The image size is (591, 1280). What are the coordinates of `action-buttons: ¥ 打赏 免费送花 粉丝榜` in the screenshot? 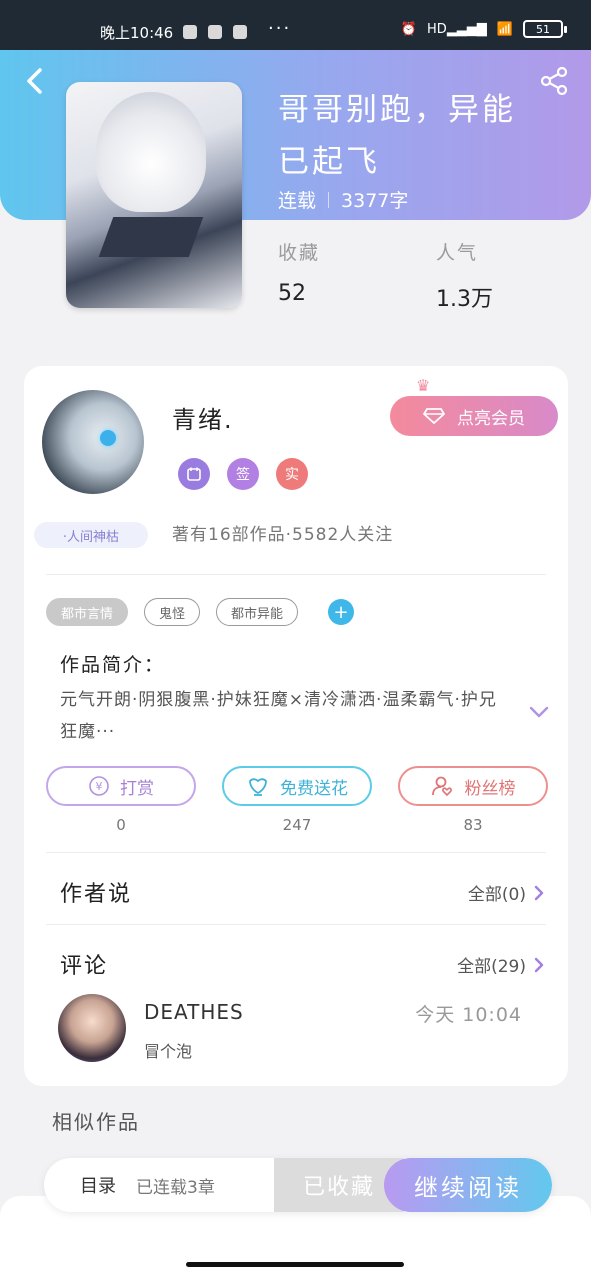 It's located at (297, 786).